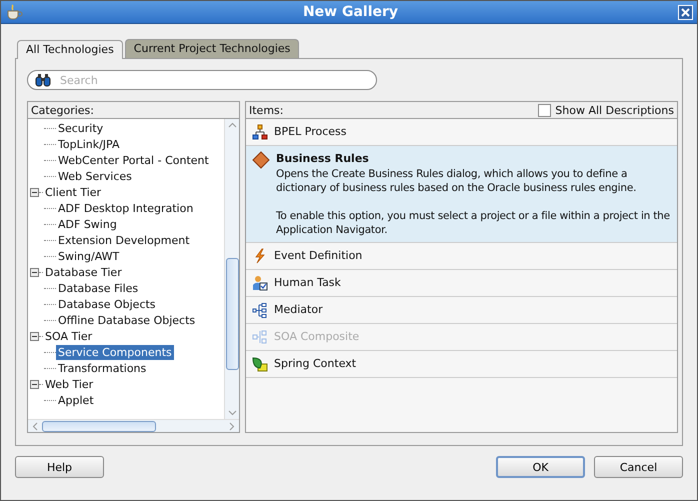 This screenshot has height=501, width=698. What do you see at coordinates (298, 310) in the screenshot?
I see `item-name: Mediator` at bounding box center [298, 310].